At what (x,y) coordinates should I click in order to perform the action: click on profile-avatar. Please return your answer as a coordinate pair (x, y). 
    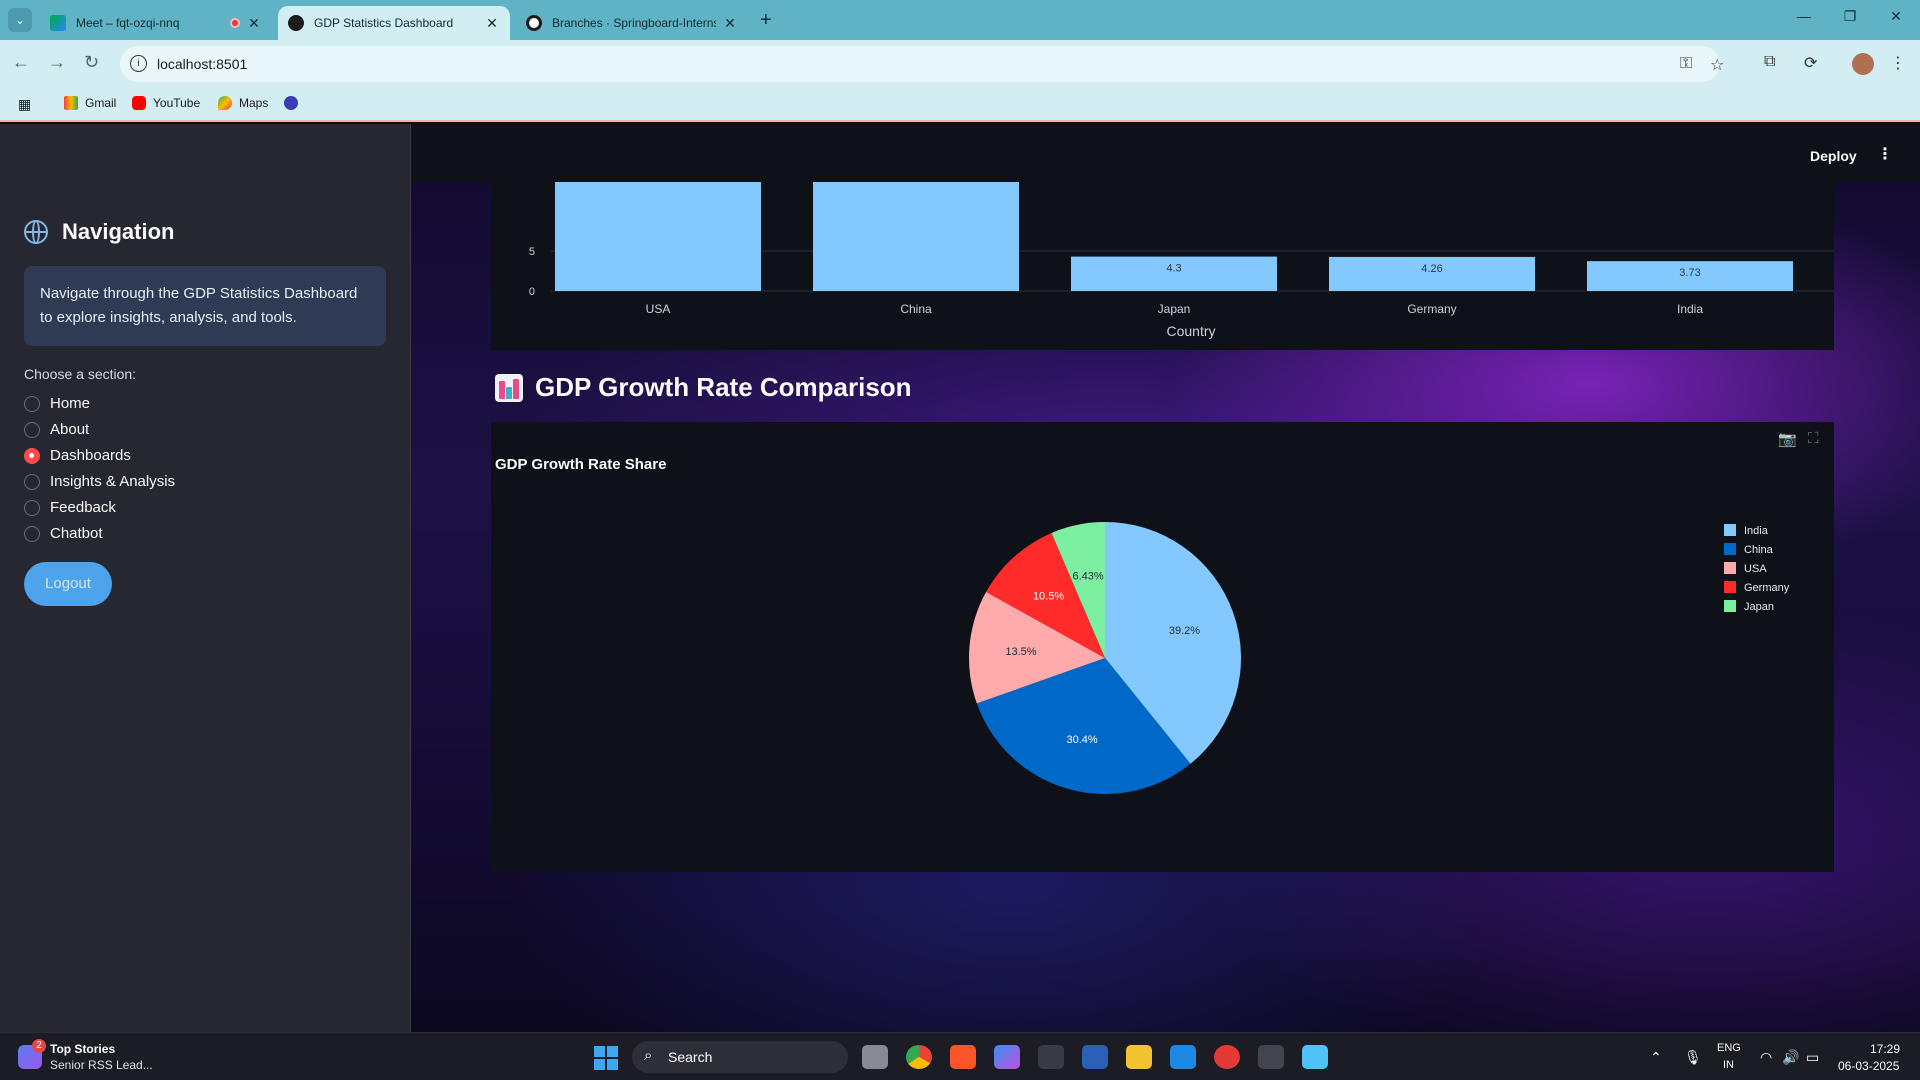
    Looking at the image, I should click on (1863, 64).